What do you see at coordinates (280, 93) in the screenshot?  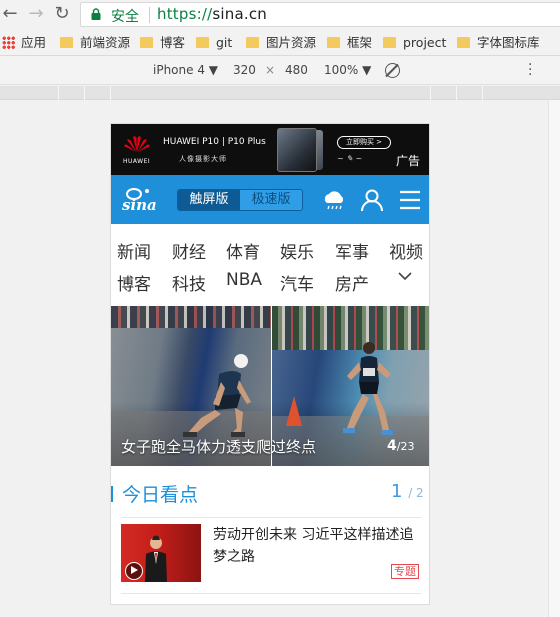 I see `media-query-bar` at bounding box center [280, 93].